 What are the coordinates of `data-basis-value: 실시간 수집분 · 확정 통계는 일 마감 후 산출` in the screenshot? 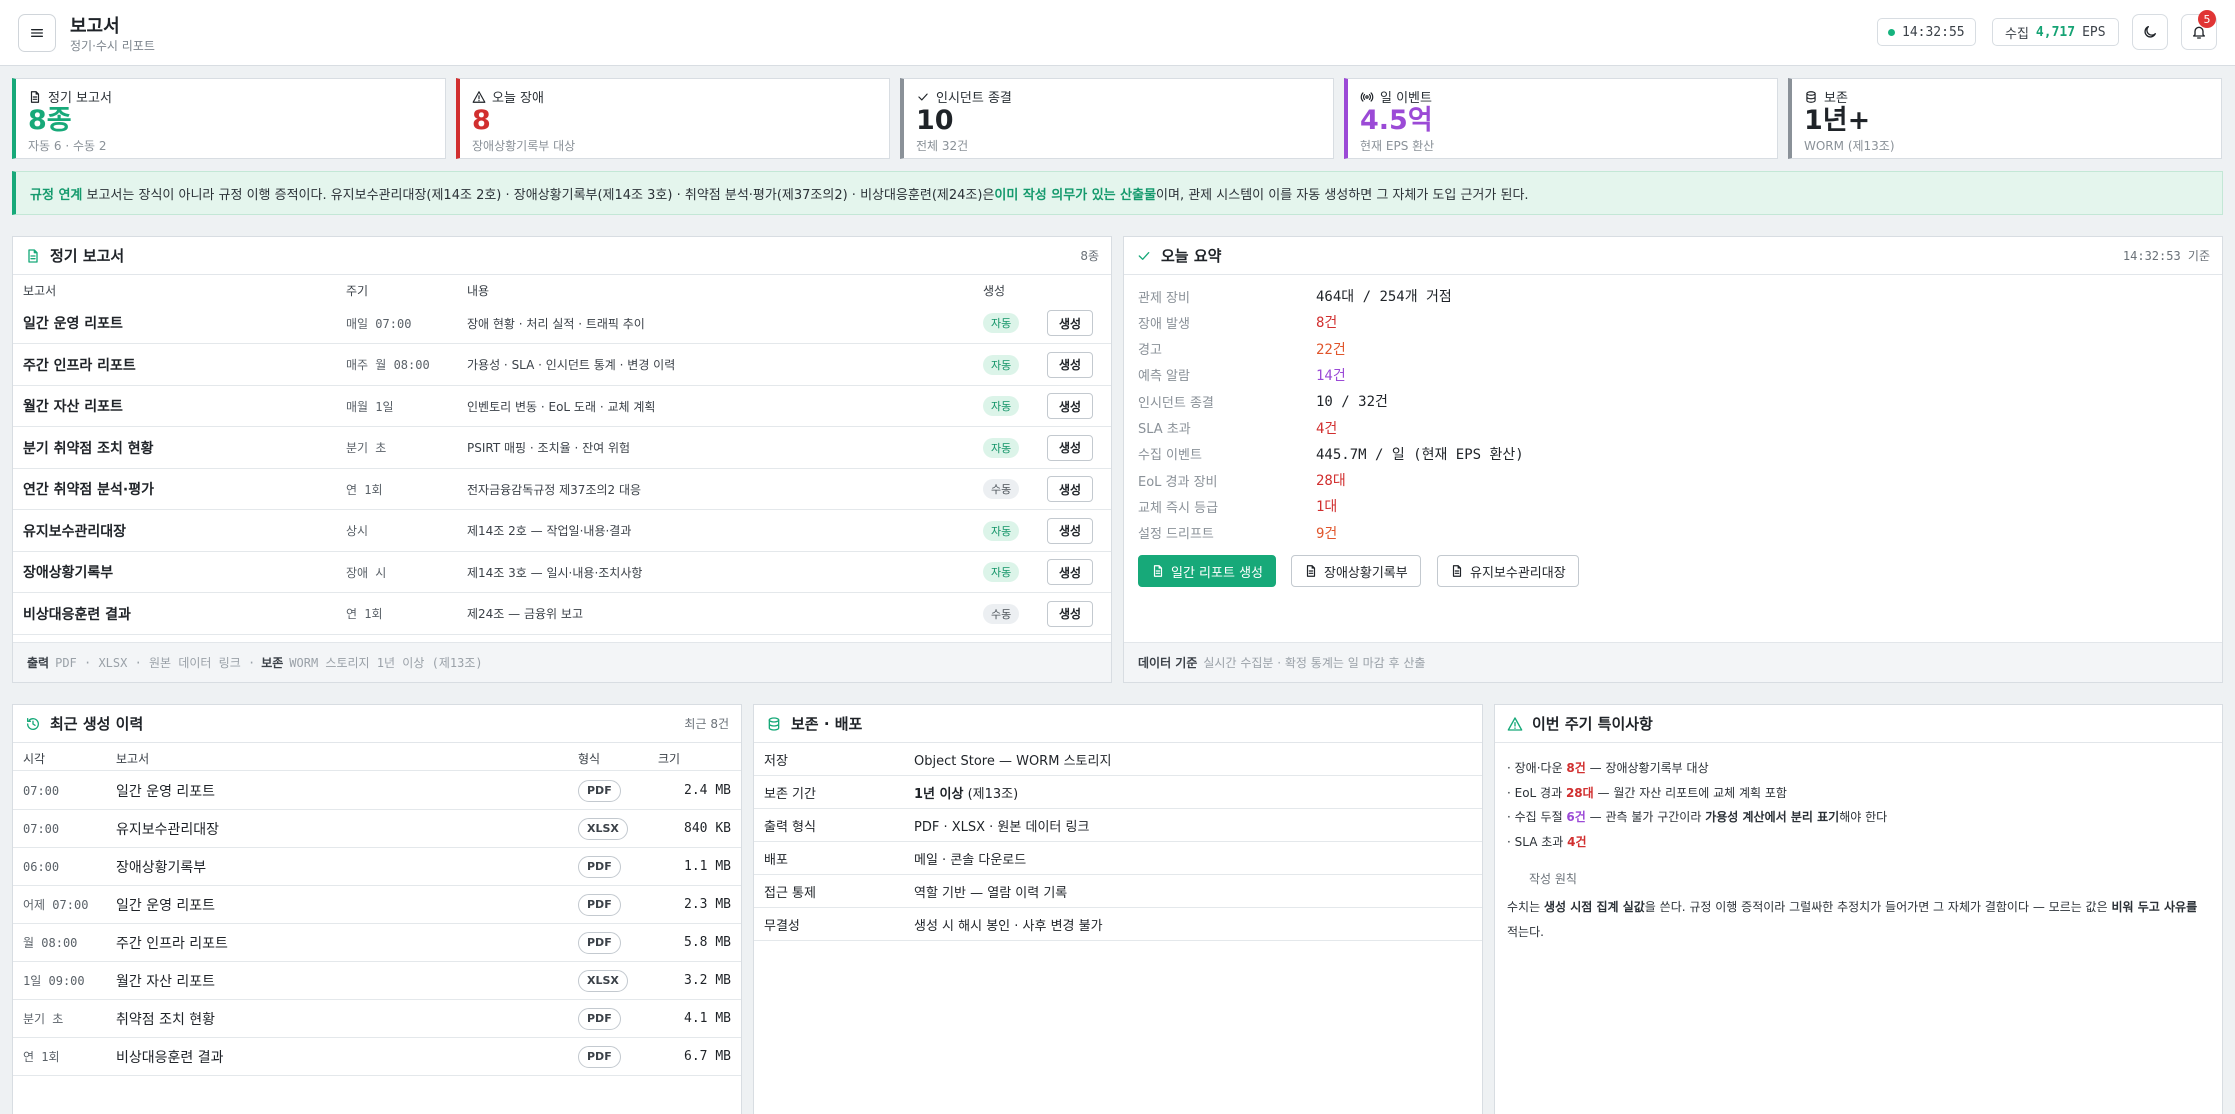 It's located at (1314, 663).